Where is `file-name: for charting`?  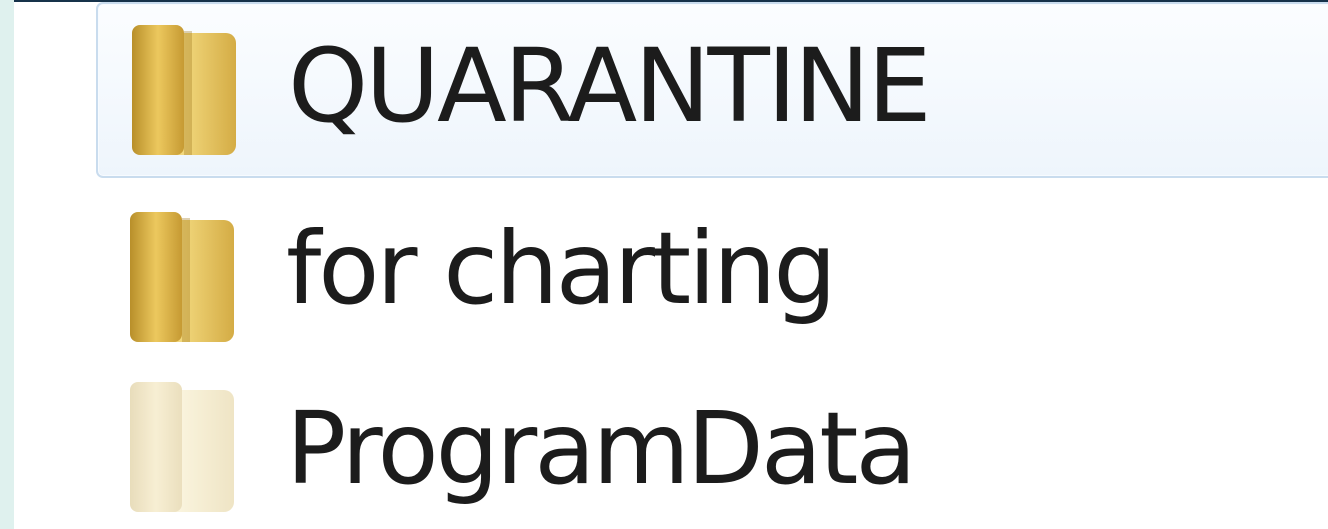 file-name: for charting is located at coordinates (561, 268).